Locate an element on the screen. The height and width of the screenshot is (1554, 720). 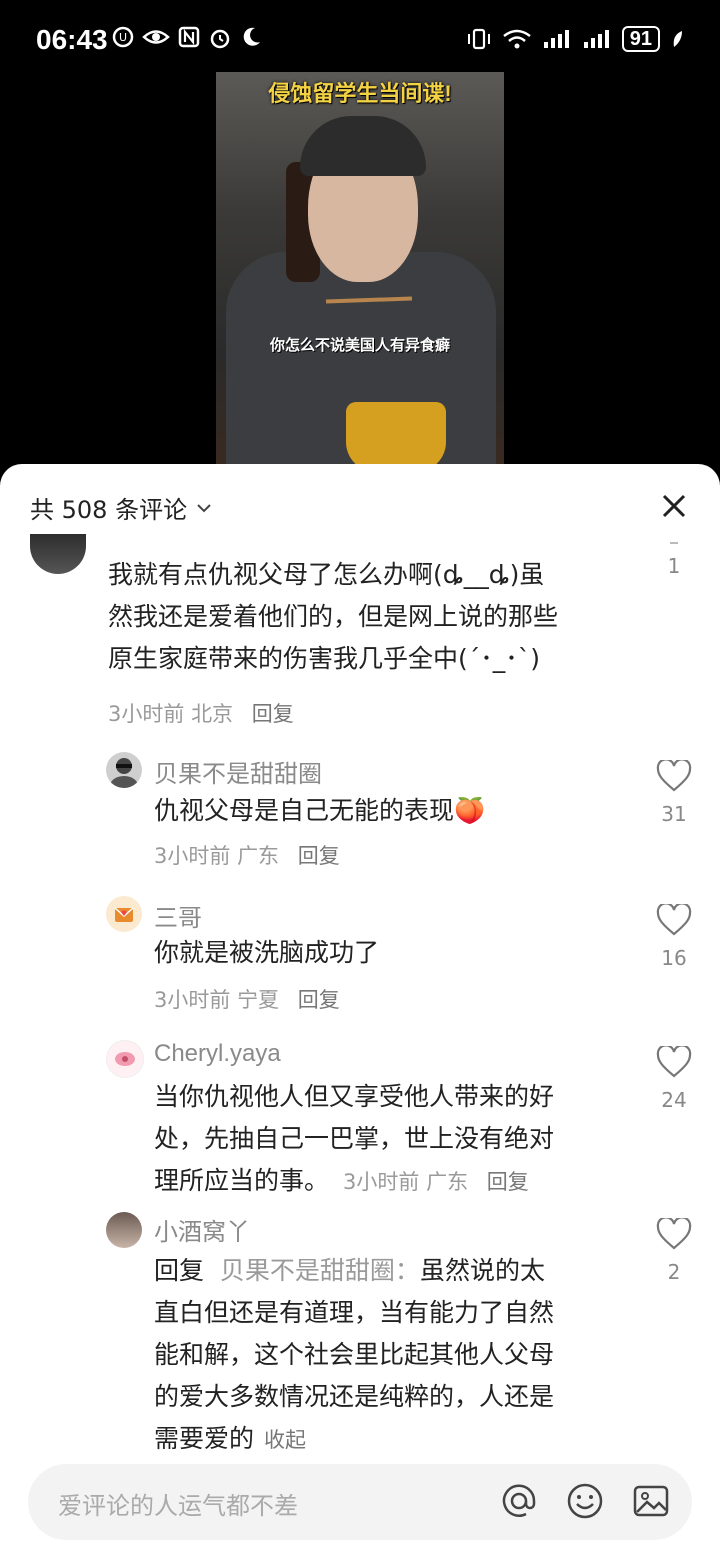
username: 贝果不是甜甜圈 is located at coordinates (238, 771).